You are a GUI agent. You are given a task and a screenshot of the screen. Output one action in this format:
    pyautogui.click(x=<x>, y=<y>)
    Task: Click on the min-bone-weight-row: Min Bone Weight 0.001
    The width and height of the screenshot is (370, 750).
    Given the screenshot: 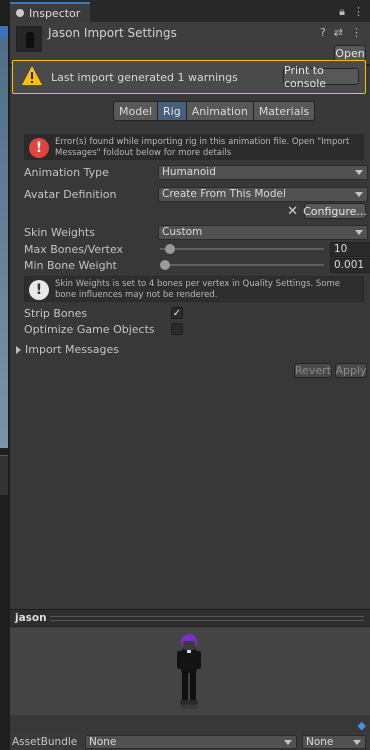 What is the action you would take?
    pyautogui.click(x=197, y=265)
    